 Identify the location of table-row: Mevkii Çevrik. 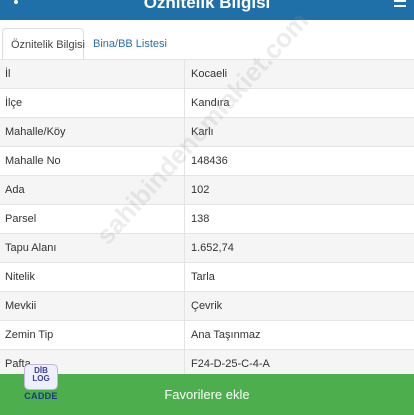
(207, 306).